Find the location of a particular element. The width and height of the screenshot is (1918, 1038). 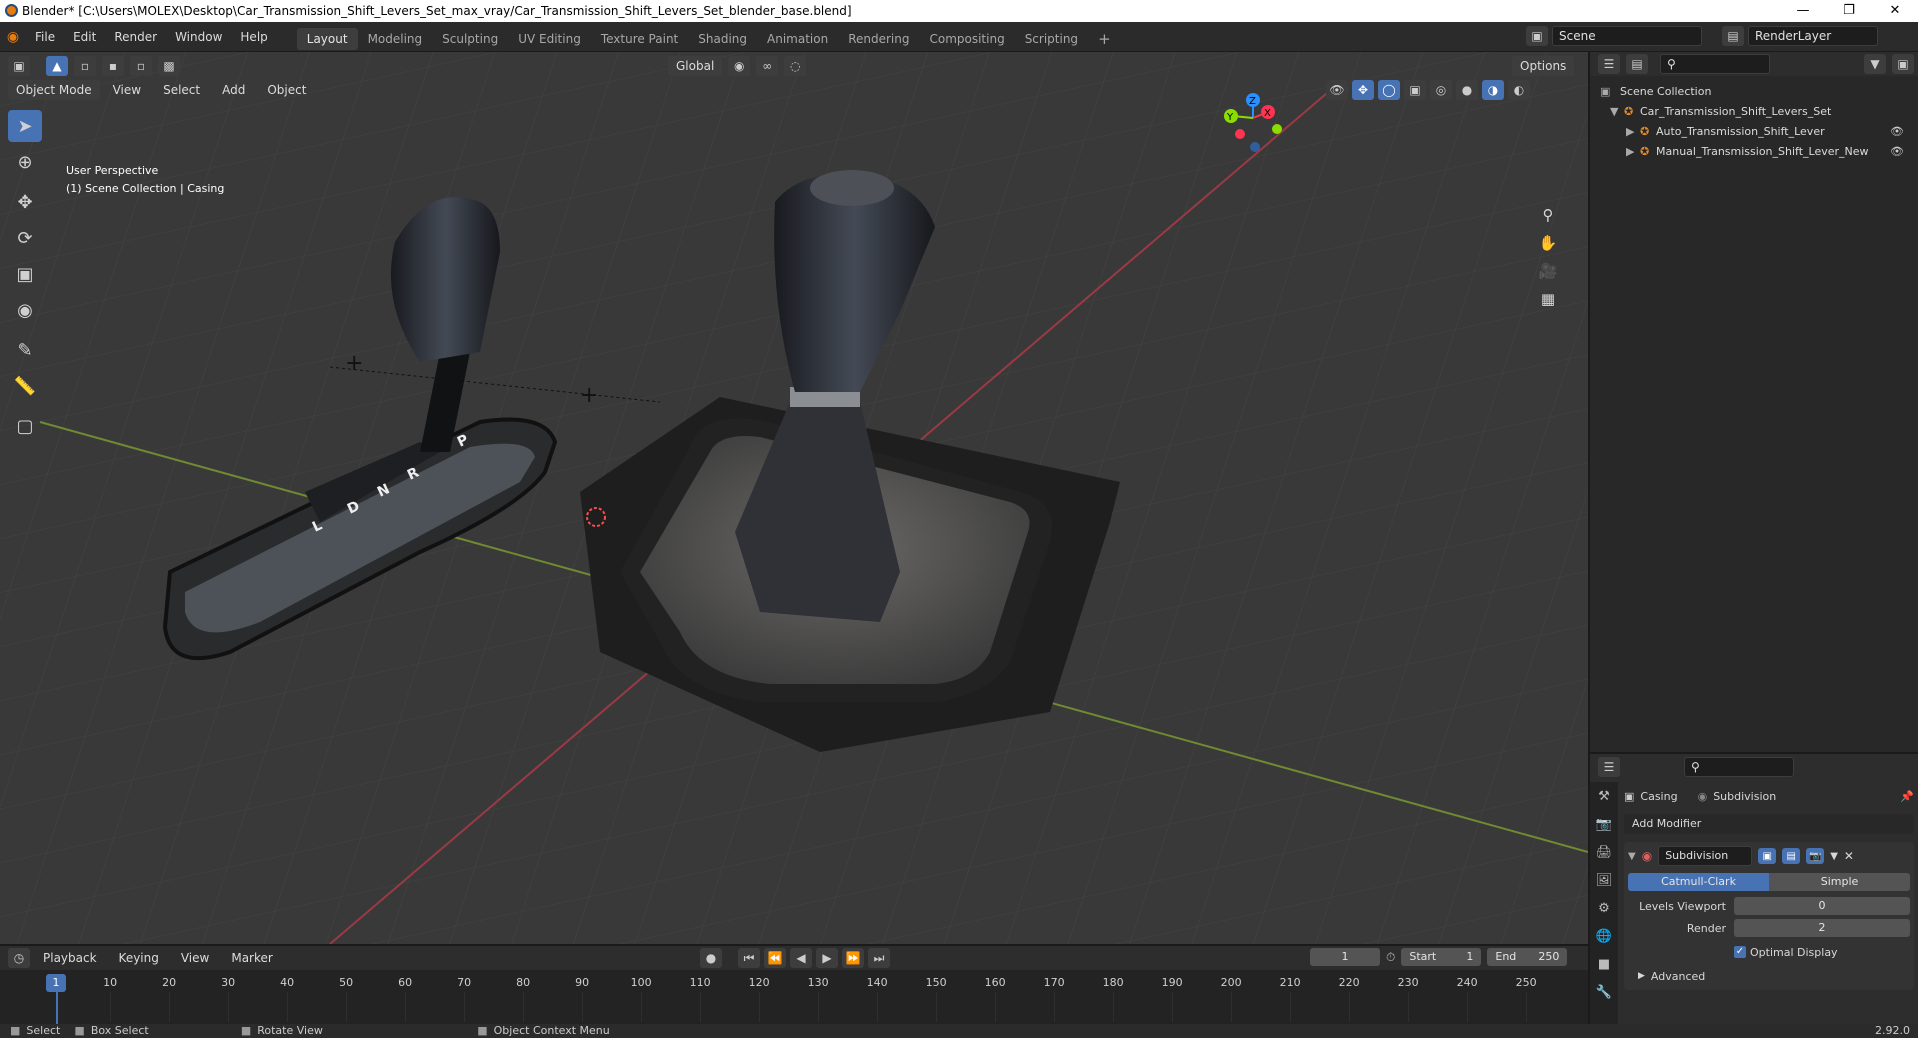

advanced-subpanel: ▶ Advanced is located at coordinates (1769, 976).